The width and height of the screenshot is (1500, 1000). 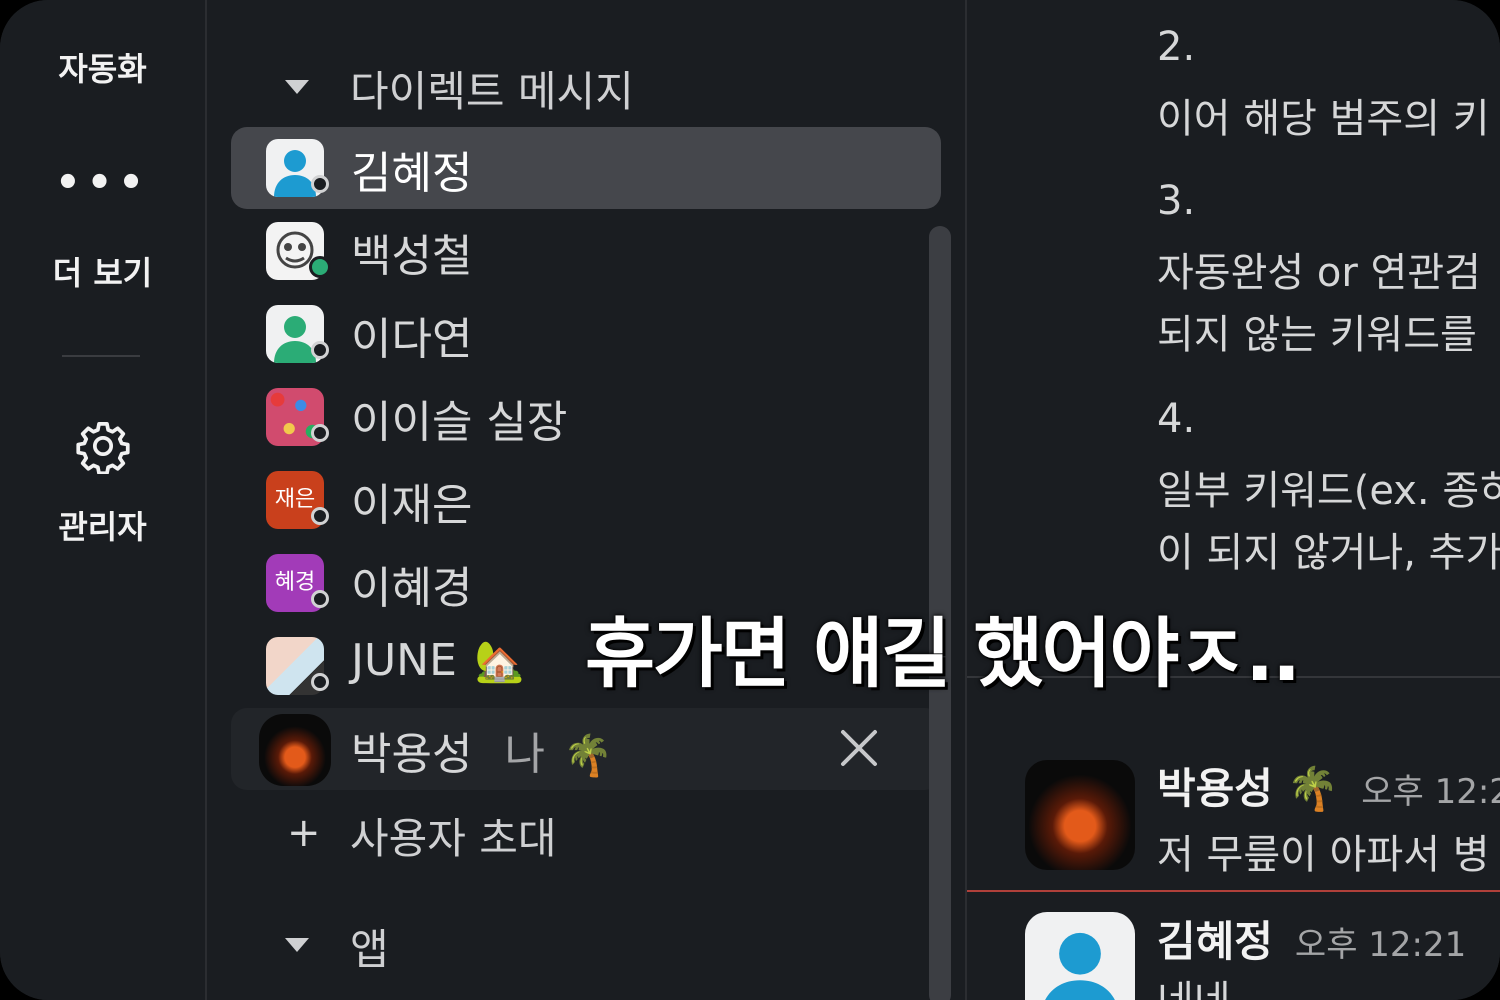 What do you see at coordinates (1328, 491) in the screenshot?
I see `message-line: 일부 키워드(ex. 종히` at bounding box center [1328, 491].